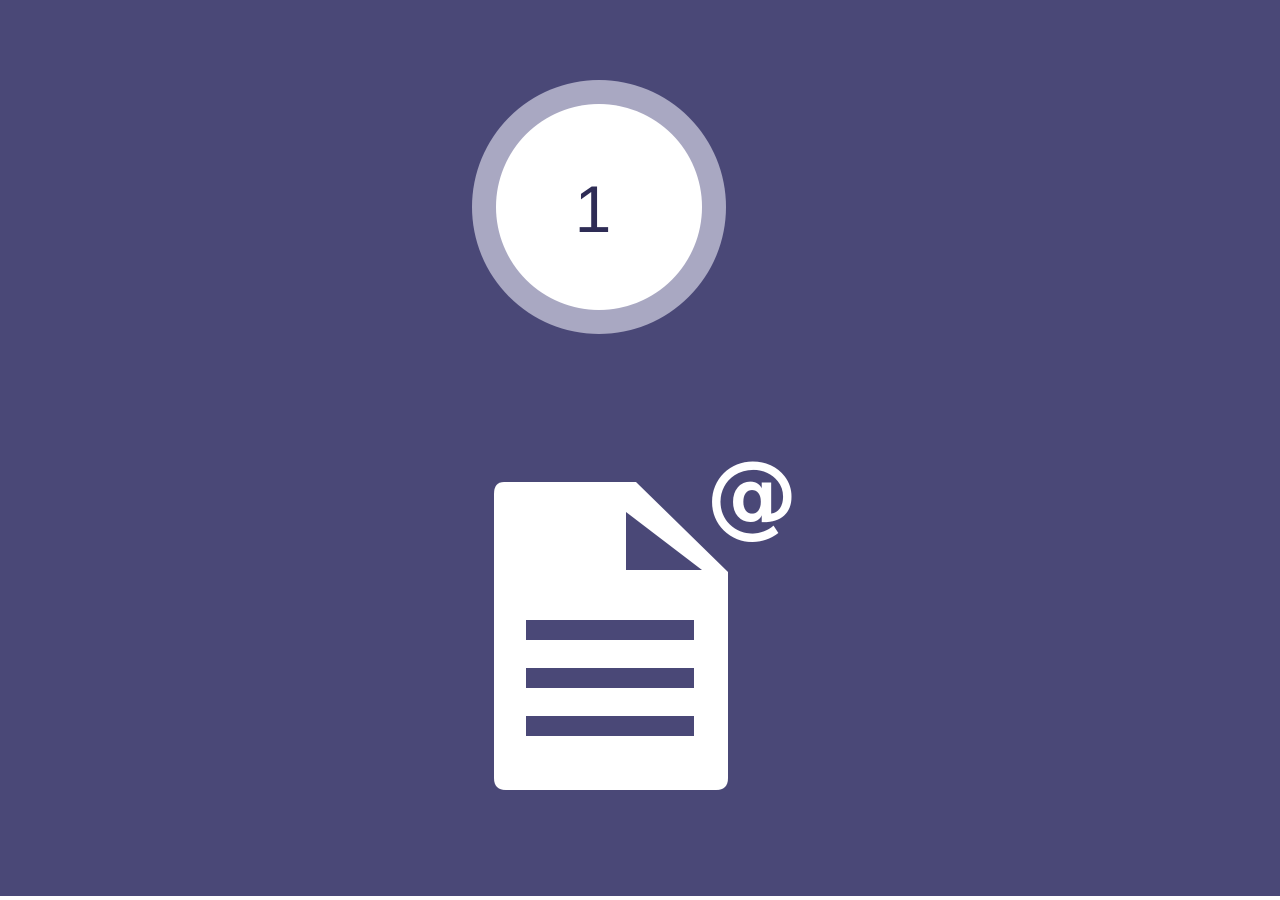 The width and height of the screenshot is (1280, 900). Describe the element at coordinates (593, 209) in the screenshot. I see `step-number: 1` at that location.